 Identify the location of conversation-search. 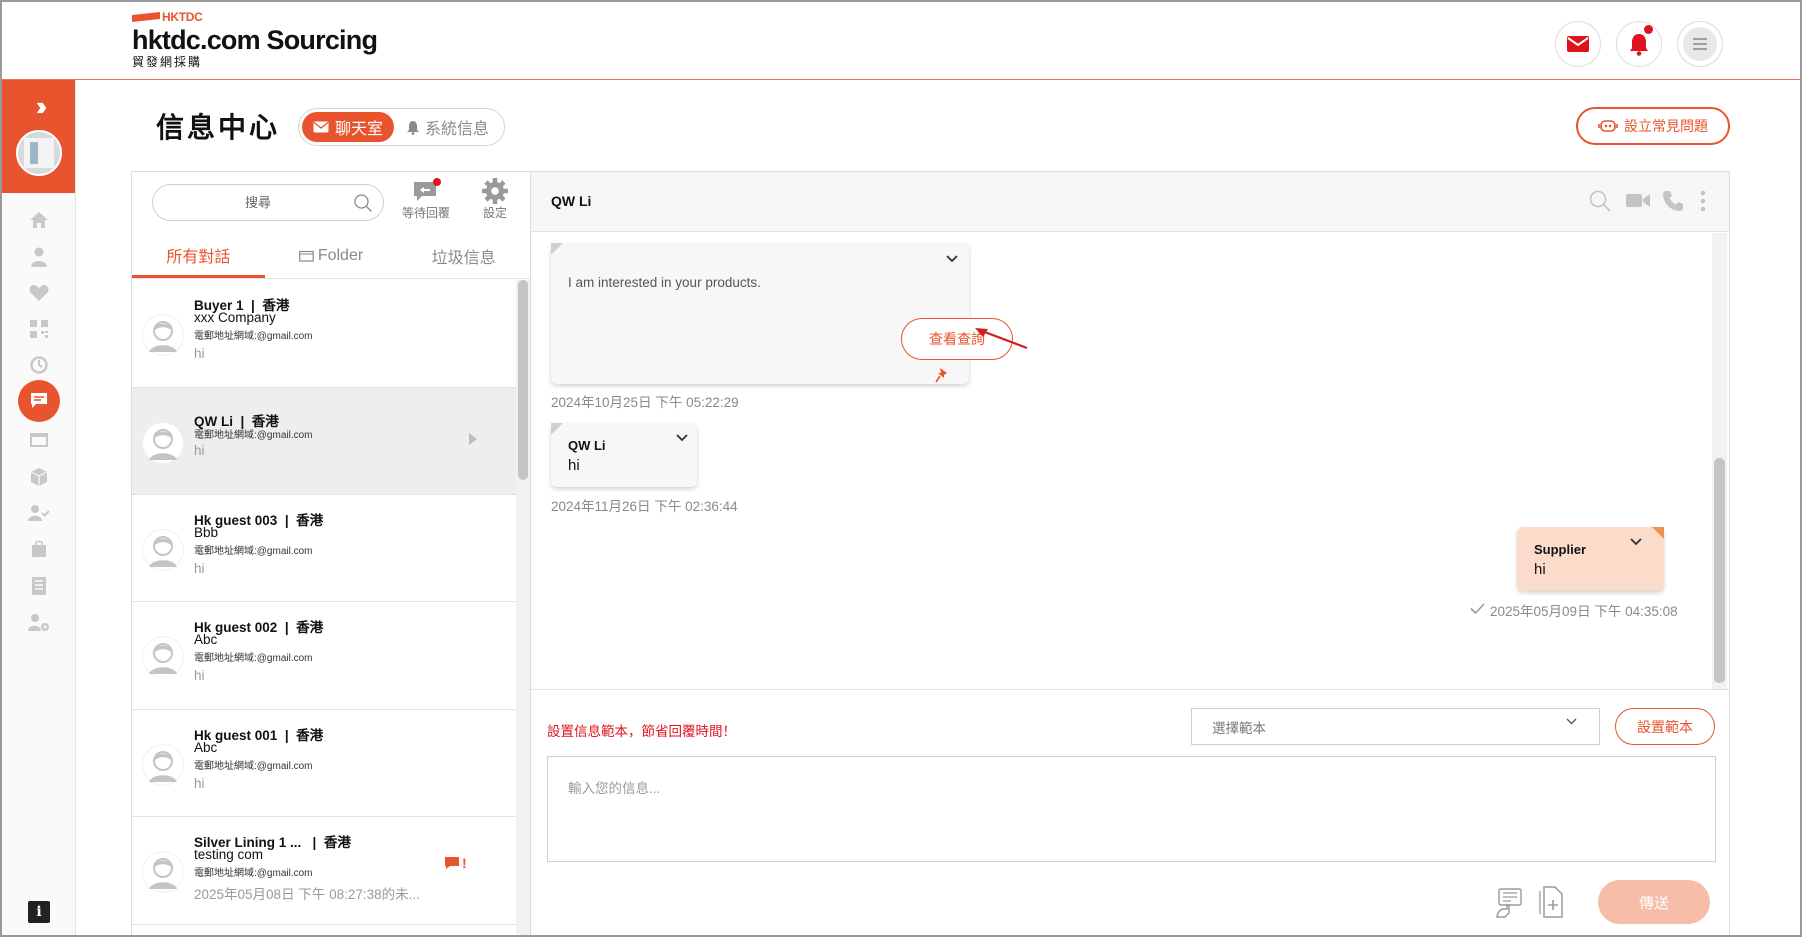
(268, 202).